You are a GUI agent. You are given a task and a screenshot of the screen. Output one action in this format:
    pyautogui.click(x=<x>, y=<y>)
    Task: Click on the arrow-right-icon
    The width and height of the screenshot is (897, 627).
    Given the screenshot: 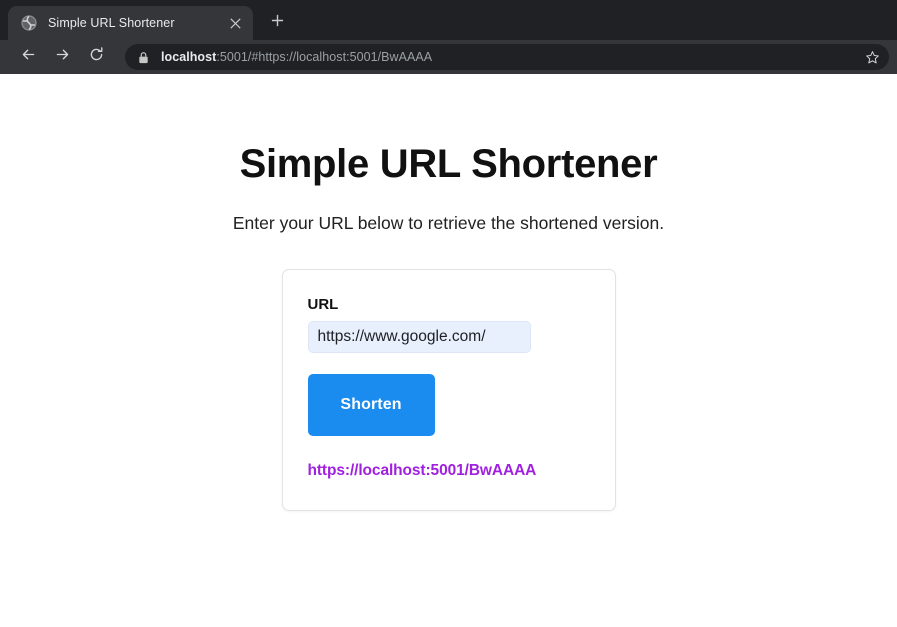 What is the action you would take?
    pyautogui.click(x=62, y=57)
    